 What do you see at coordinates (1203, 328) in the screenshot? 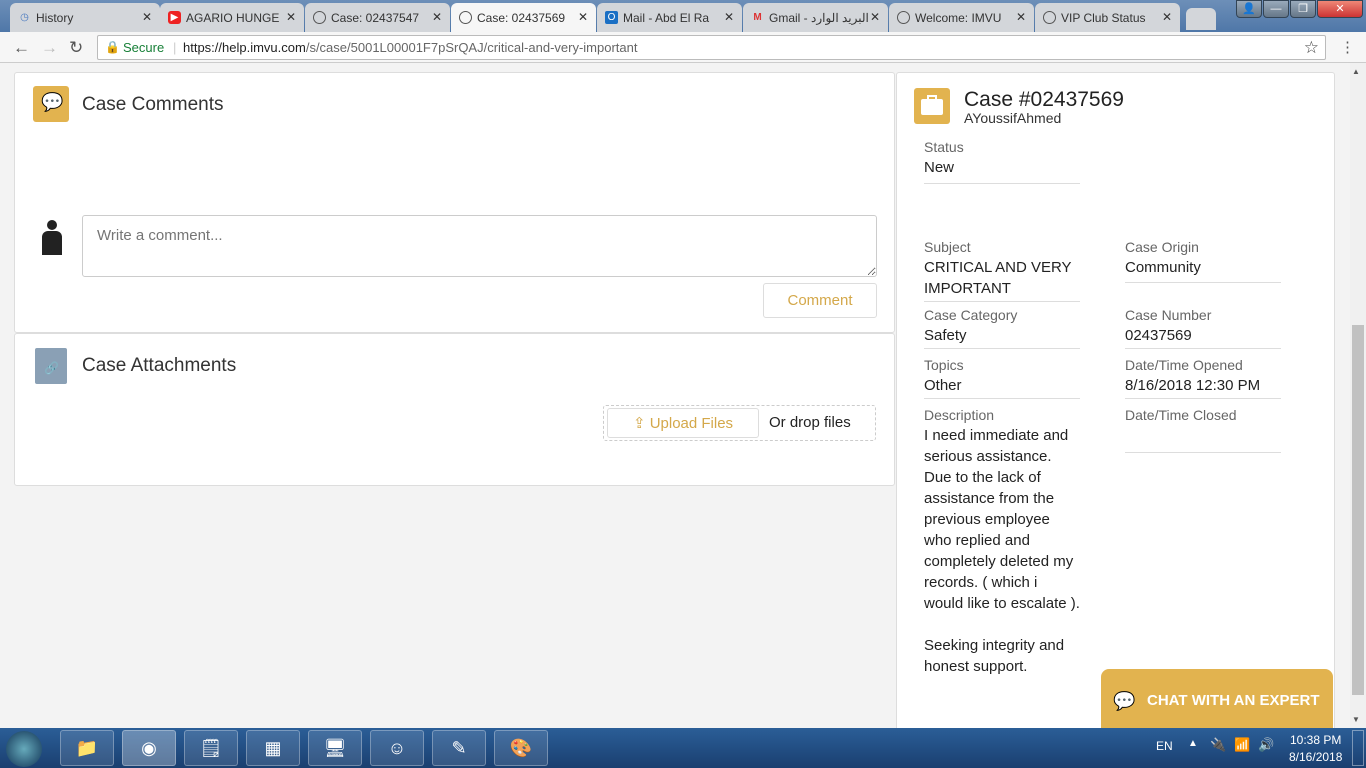
I see `field-case-number: Case Number 02437569` at bounding box center [1203, 328].